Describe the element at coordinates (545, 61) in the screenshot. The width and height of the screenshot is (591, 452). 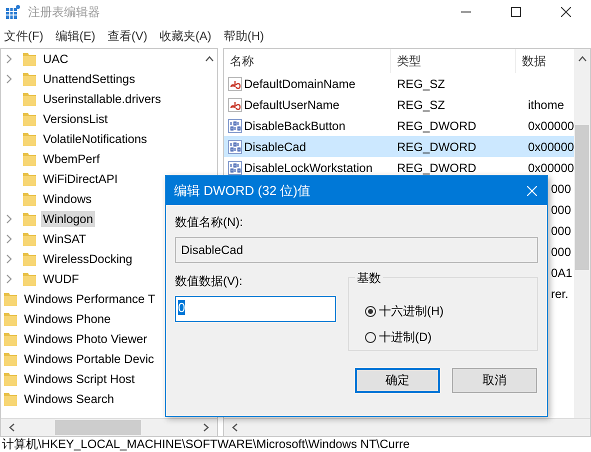
I see `column-header: 数据` at that location.